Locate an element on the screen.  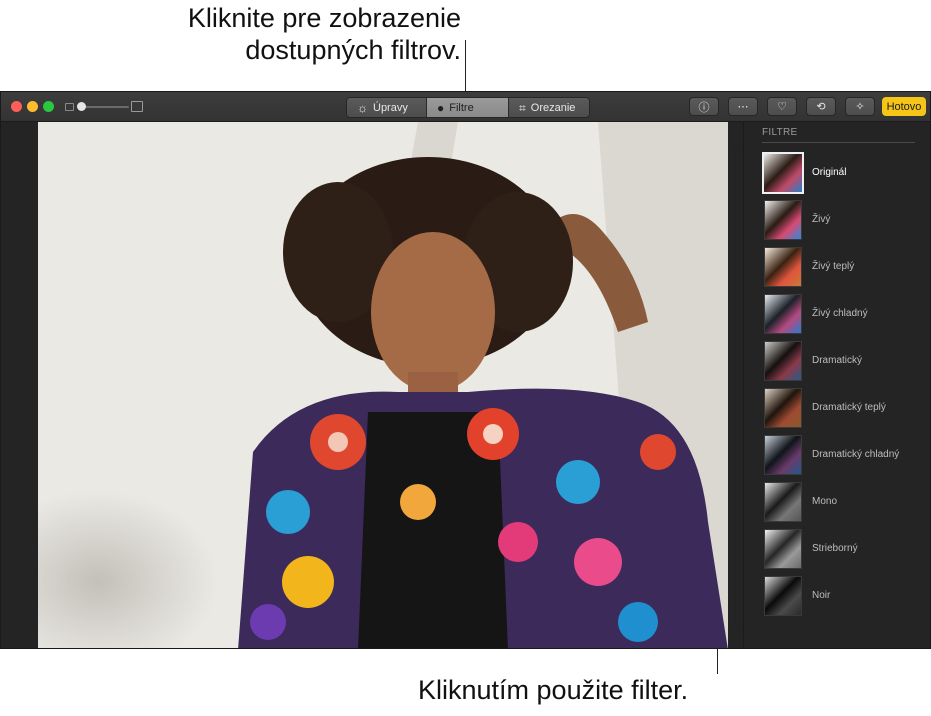
callout-leader-top is located at coordinates (465, 68).